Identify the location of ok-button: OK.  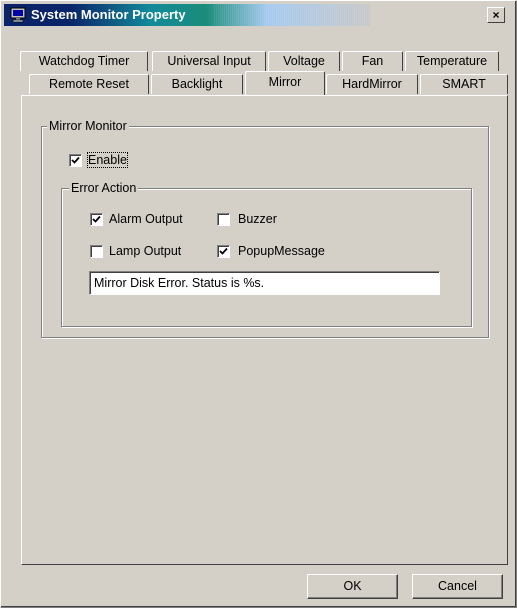
(352, 586).